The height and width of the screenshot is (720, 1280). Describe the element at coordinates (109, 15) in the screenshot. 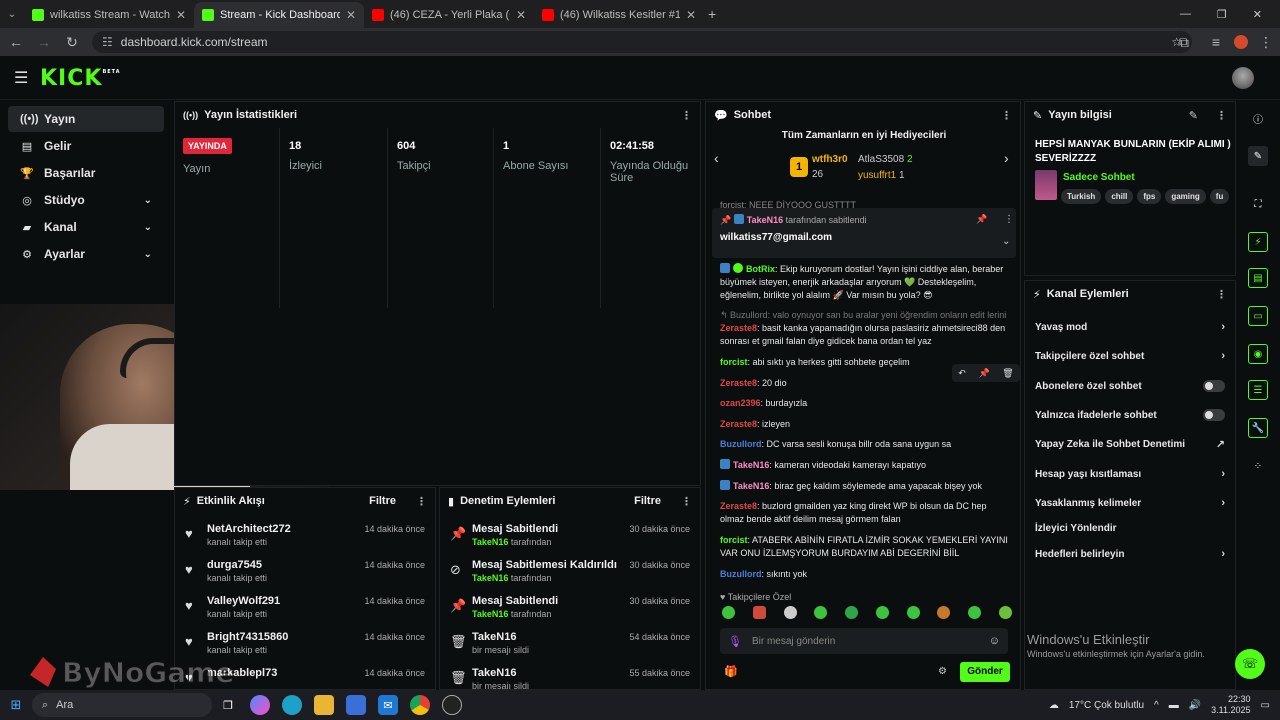

I see `browser-tab: wilkatiss Stream - Watch Live o✕` at that location.